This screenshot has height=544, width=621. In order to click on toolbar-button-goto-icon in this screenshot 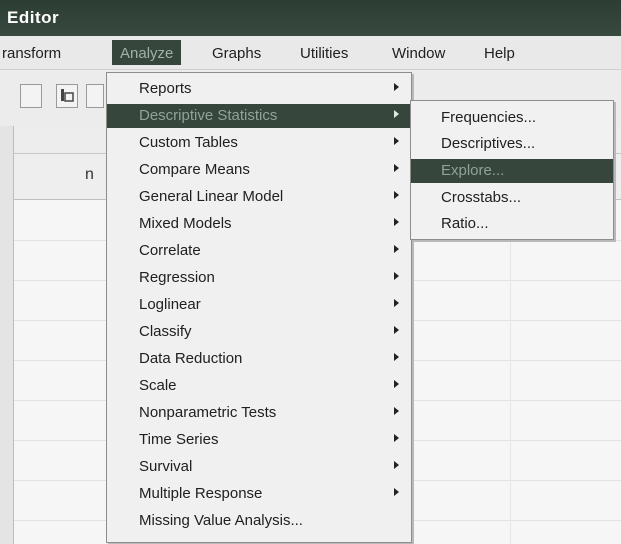, I will do `click(67, 96)`.